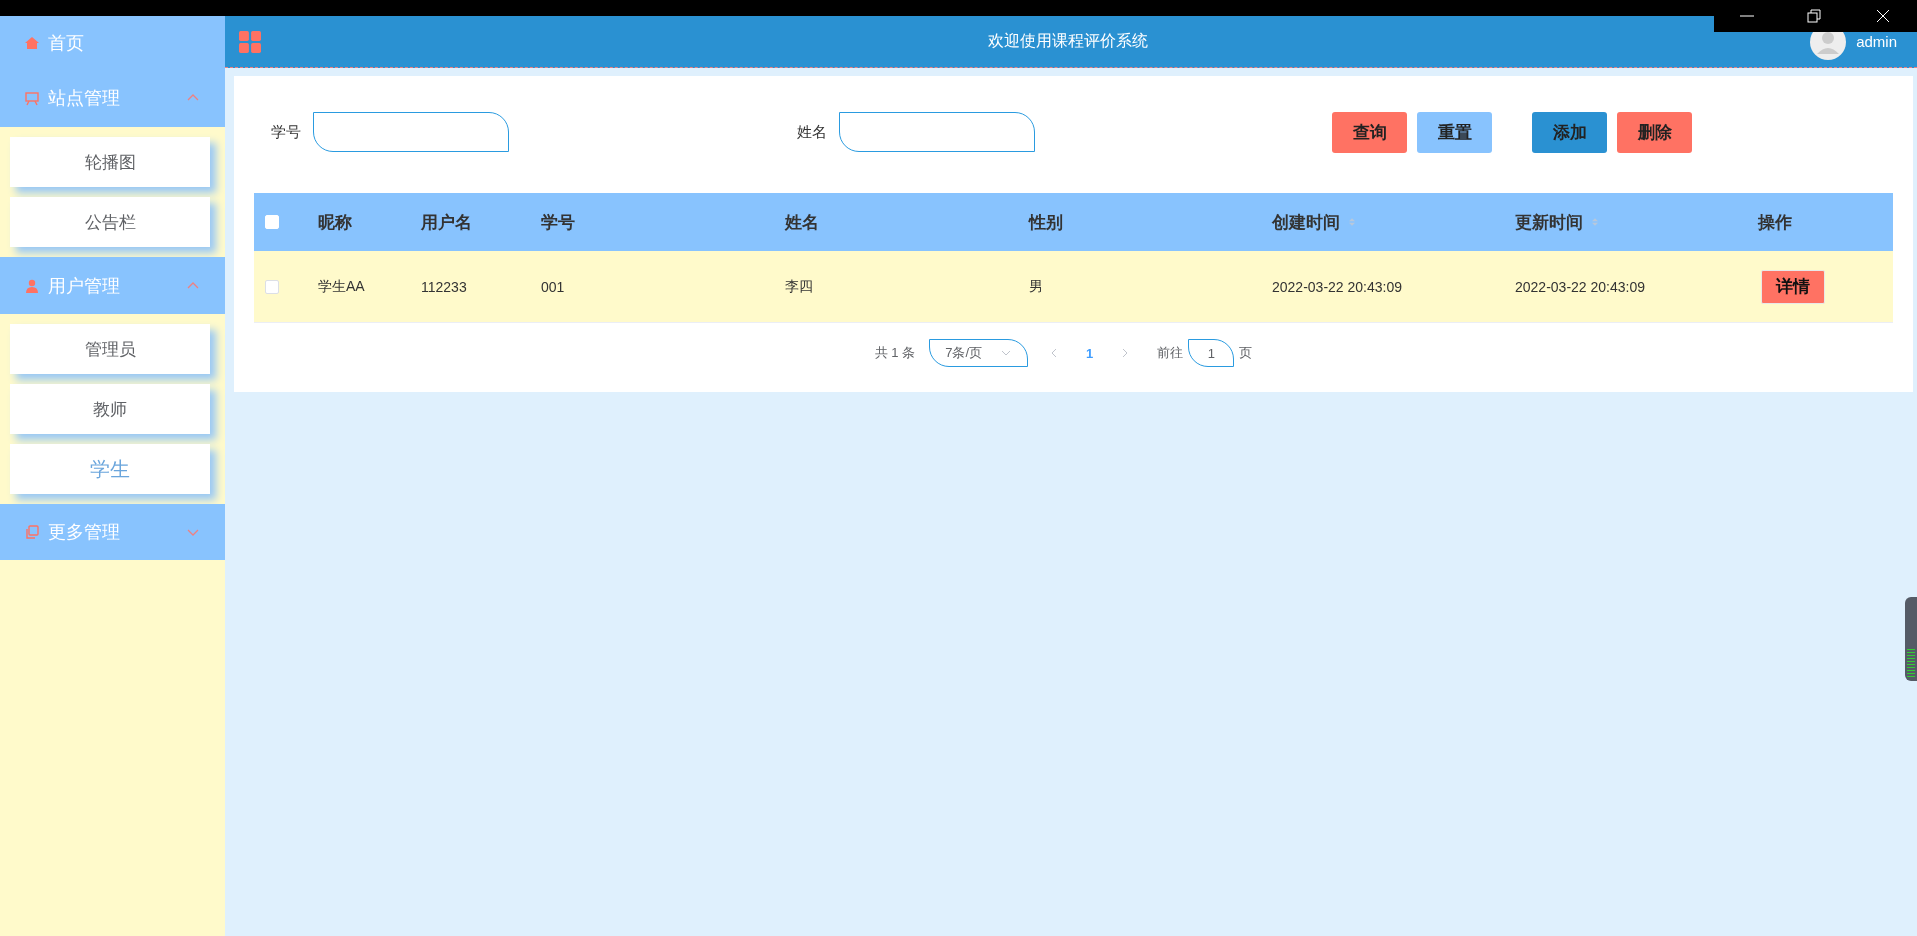 Image resolution: width=1917 pixels, height=936 pixels. What do you see at coordinates (1246, 353) in the screenshot?
I see `goto-suffix: 页` at bounding box center [1246, 353].